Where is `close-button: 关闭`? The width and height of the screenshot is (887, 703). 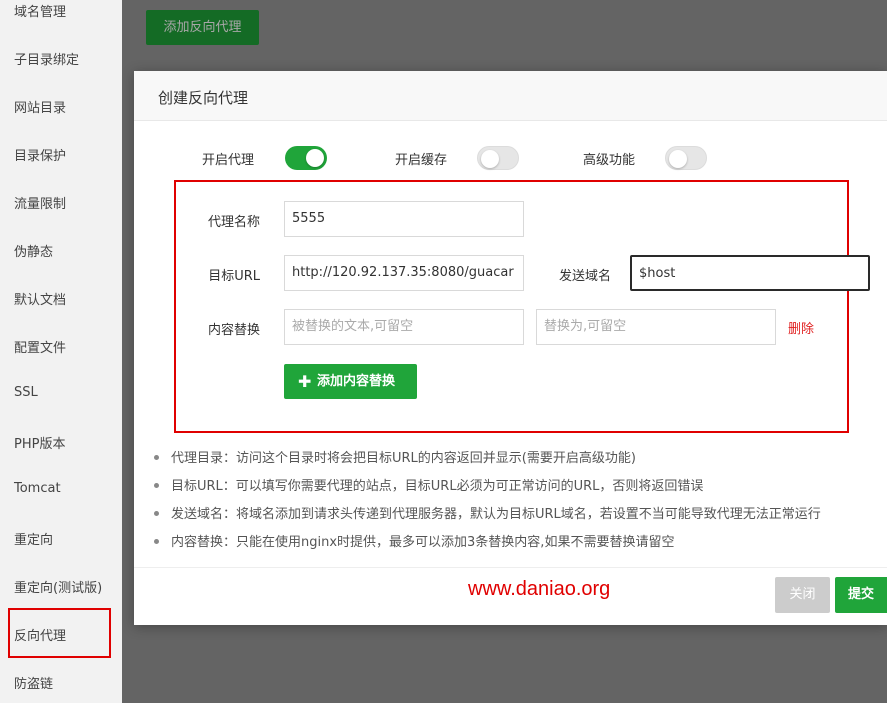 close-button: 关闭 is located at coordinates (802, 595).